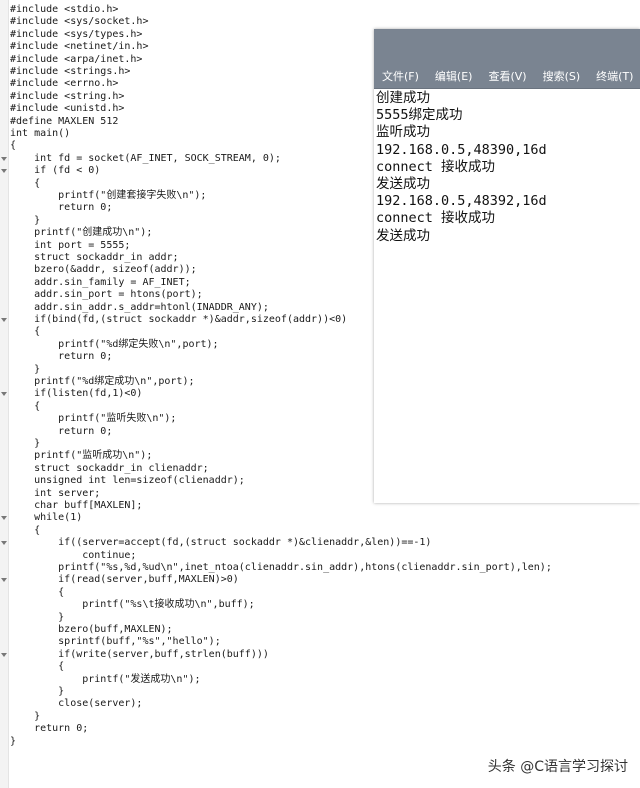 Image resolution: width=640 pixels, height=788 pixels. What do you see at coordinates (105, 679) in the screenshot?
I see `code-line: printf("发送成功\n");` at bounding box center [105, 679].